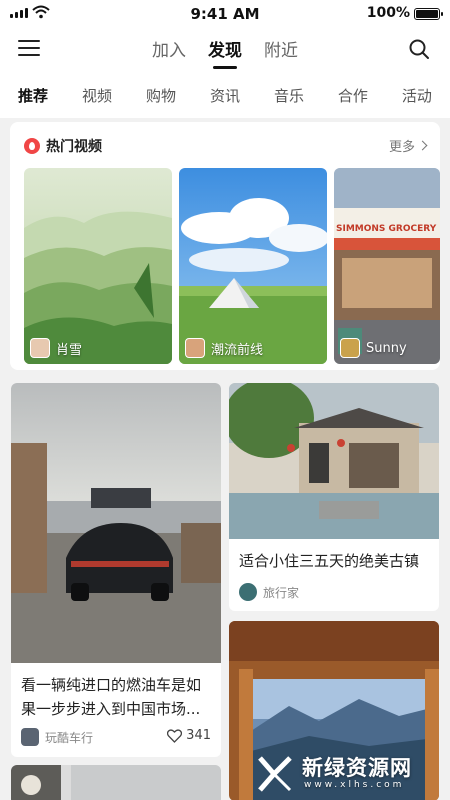 The width and height of the screenshot is (450, 800). I want to click on ancient-town-image, so click(334, 461).